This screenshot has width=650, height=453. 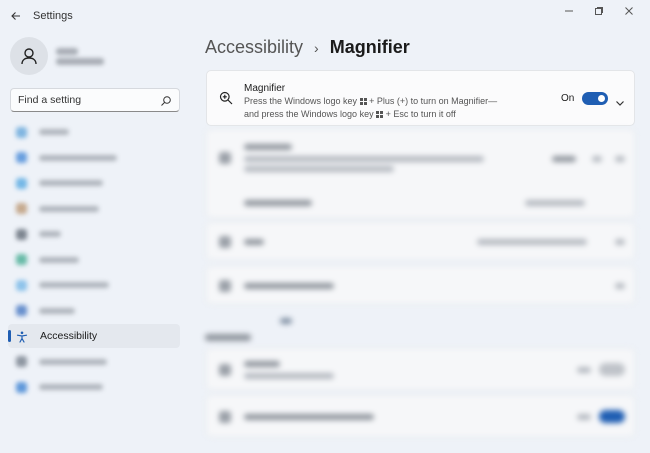 What do you see at coordinates (80, 56) in the screenshot?
I see `profile-info-blurred` at bounding box center [80, 56].